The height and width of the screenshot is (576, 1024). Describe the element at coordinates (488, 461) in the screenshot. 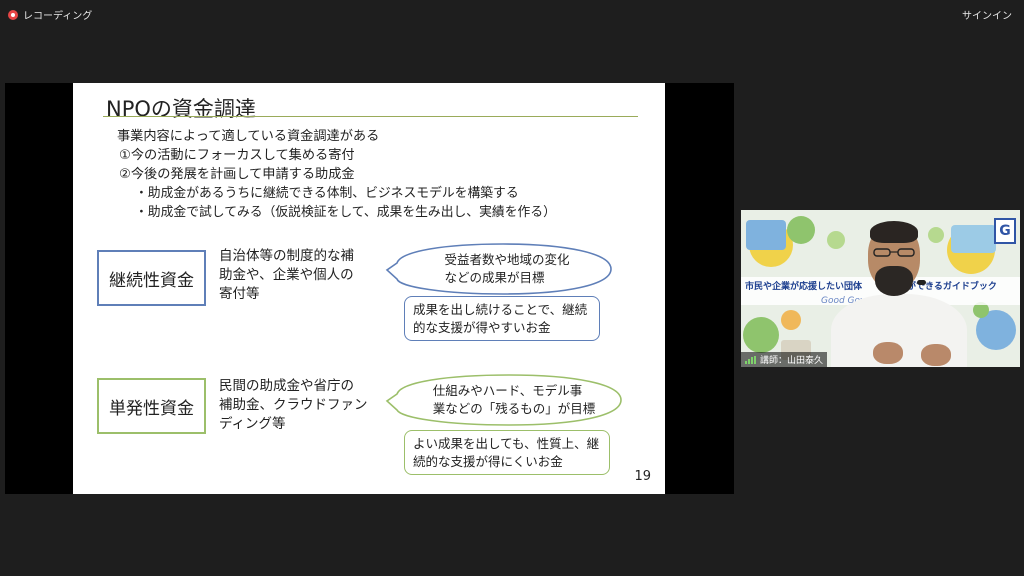

I see `note-line: 続的な支援が得にくいお金` at that location.